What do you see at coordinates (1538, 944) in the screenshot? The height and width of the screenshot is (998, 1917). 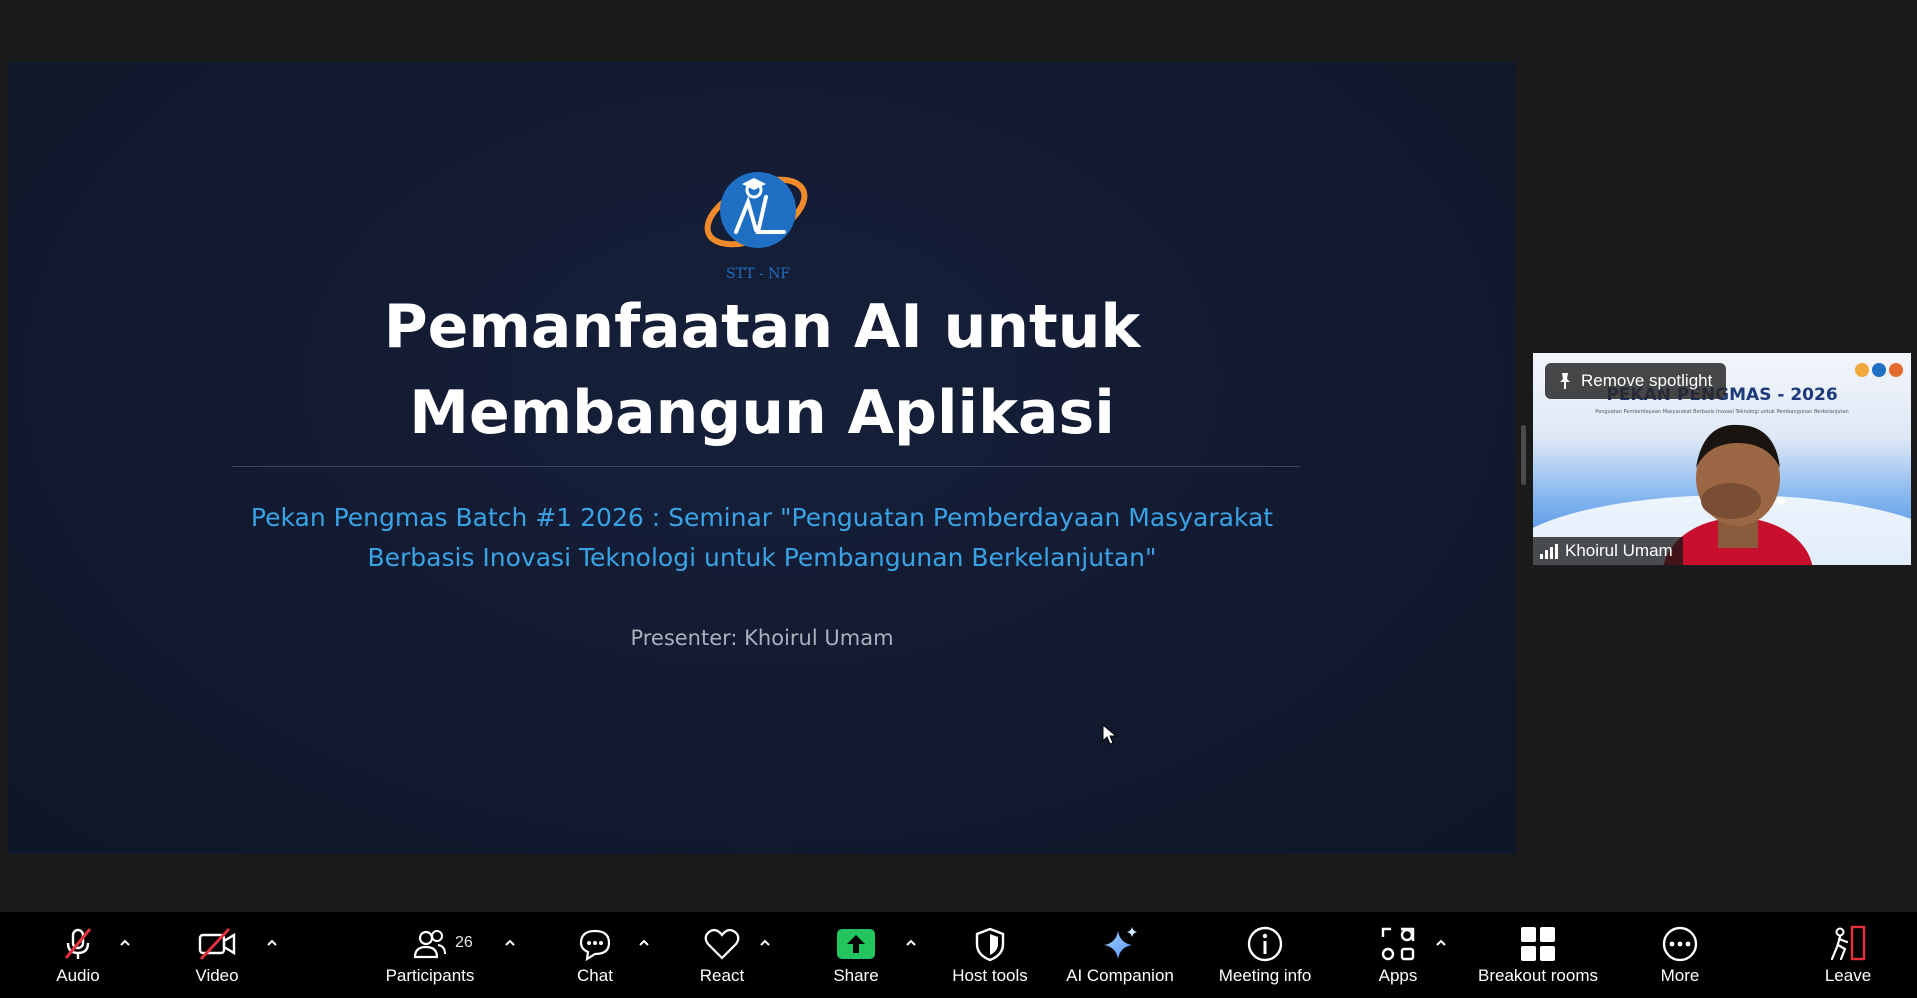 I see `breakout-grid-icon` at bounding box center [1538, 944].